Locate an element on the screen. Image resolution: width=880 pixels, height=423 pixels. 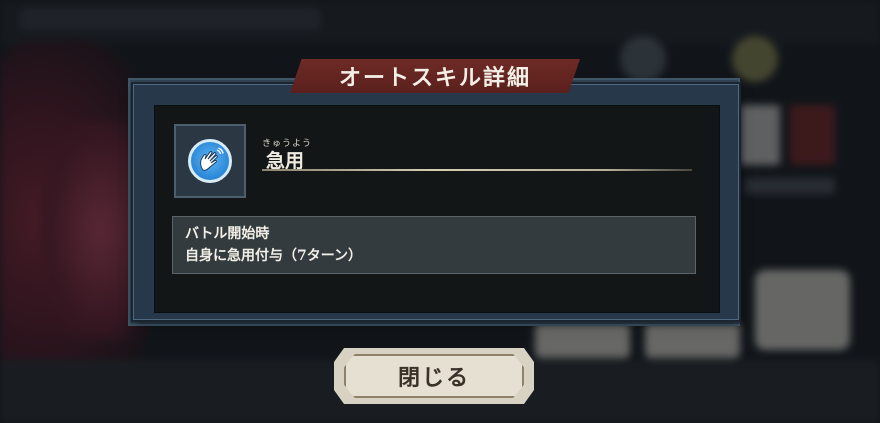
close-button: 閉じる is located at coordinates (434, 376).